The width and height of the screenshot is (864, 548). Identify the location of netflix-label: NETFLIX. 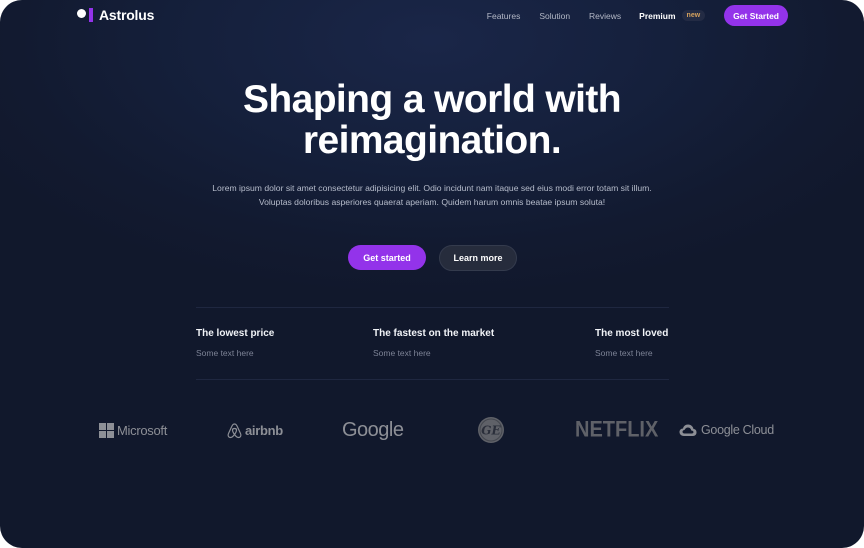
(617, 429).